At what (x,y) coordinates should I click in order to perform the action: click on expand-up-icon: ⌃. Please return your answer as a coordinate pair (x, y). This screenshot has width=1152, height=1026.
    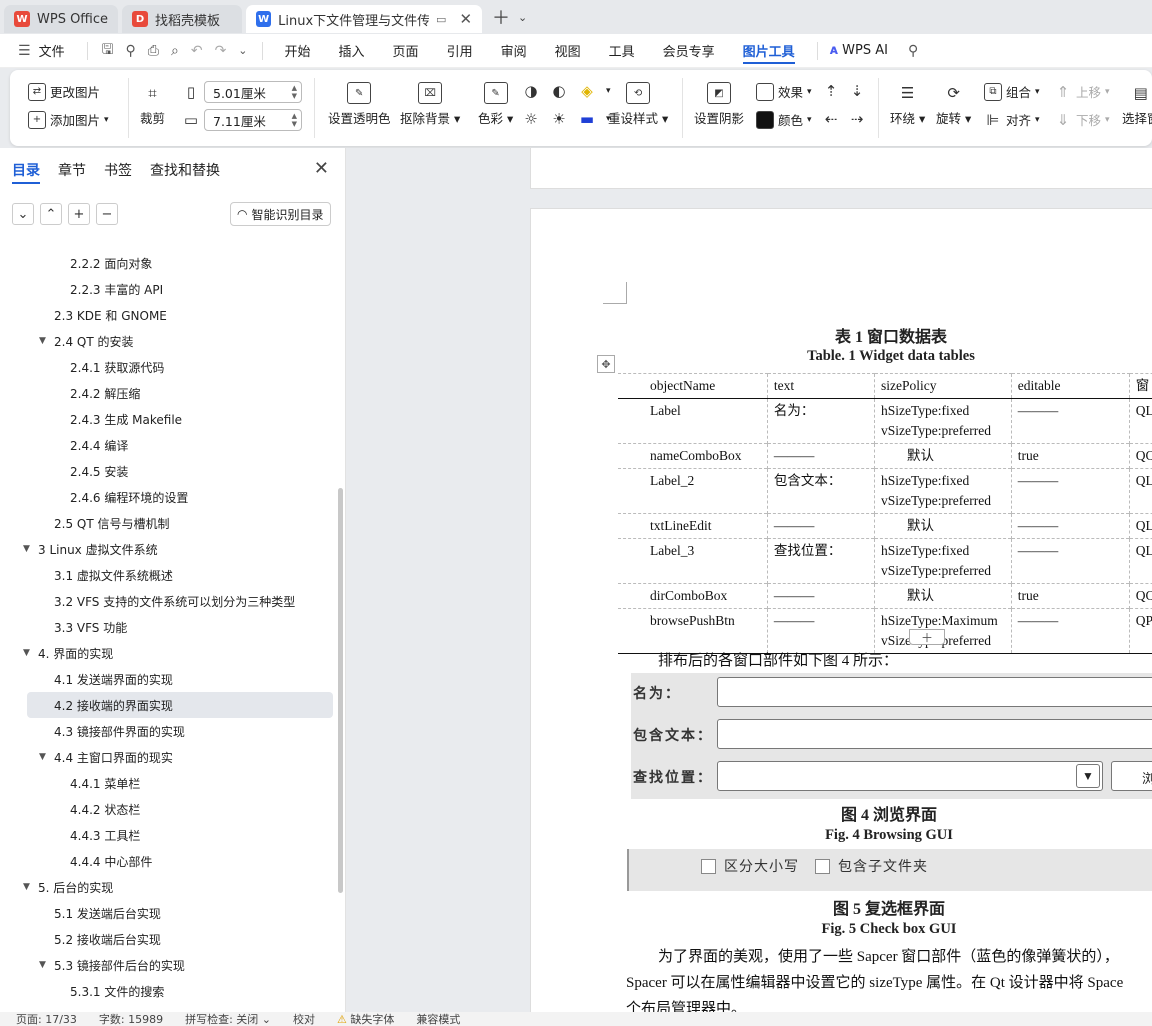
    Looking at the image, I should click on (51, 214).